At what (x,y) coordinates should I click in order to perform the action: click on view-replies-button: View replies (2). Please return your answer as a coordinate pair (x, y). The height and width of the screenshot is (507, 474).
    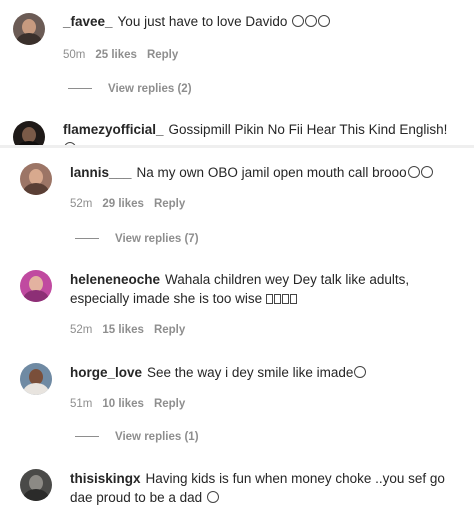
    Looking at the image, I should click on (130, 89).